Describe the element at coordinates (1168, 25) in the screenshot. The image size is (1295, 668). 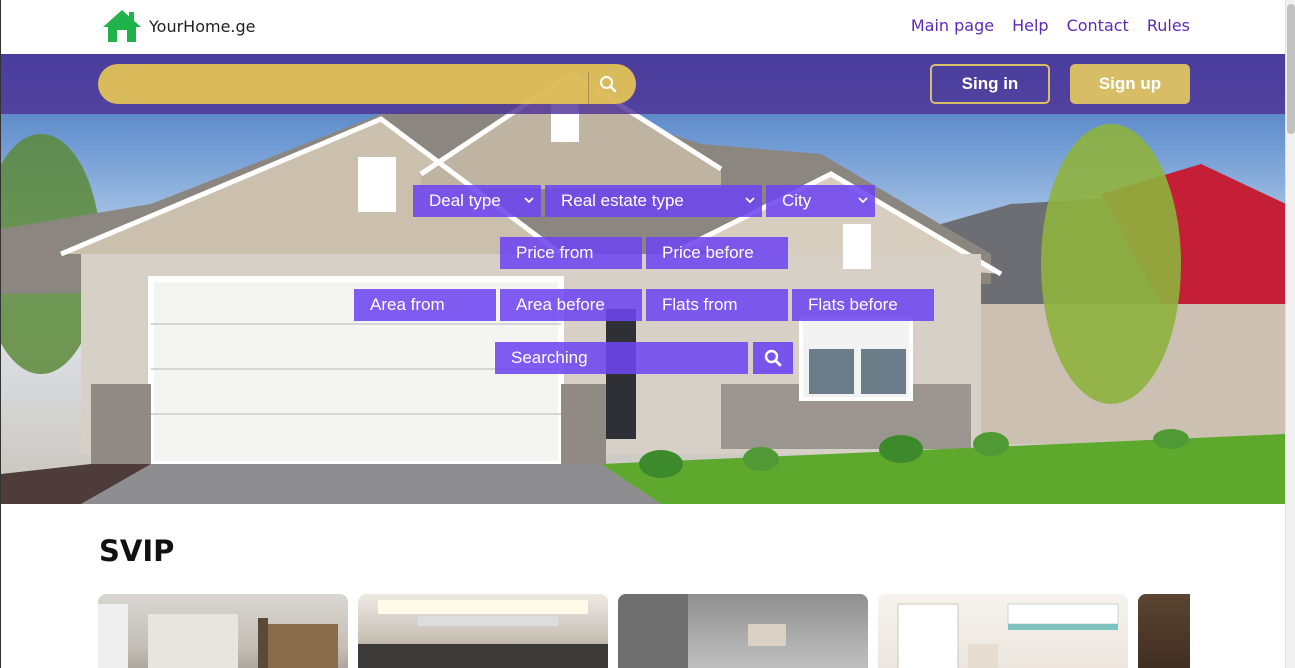
I see `nav-rules: Rules` at that location.